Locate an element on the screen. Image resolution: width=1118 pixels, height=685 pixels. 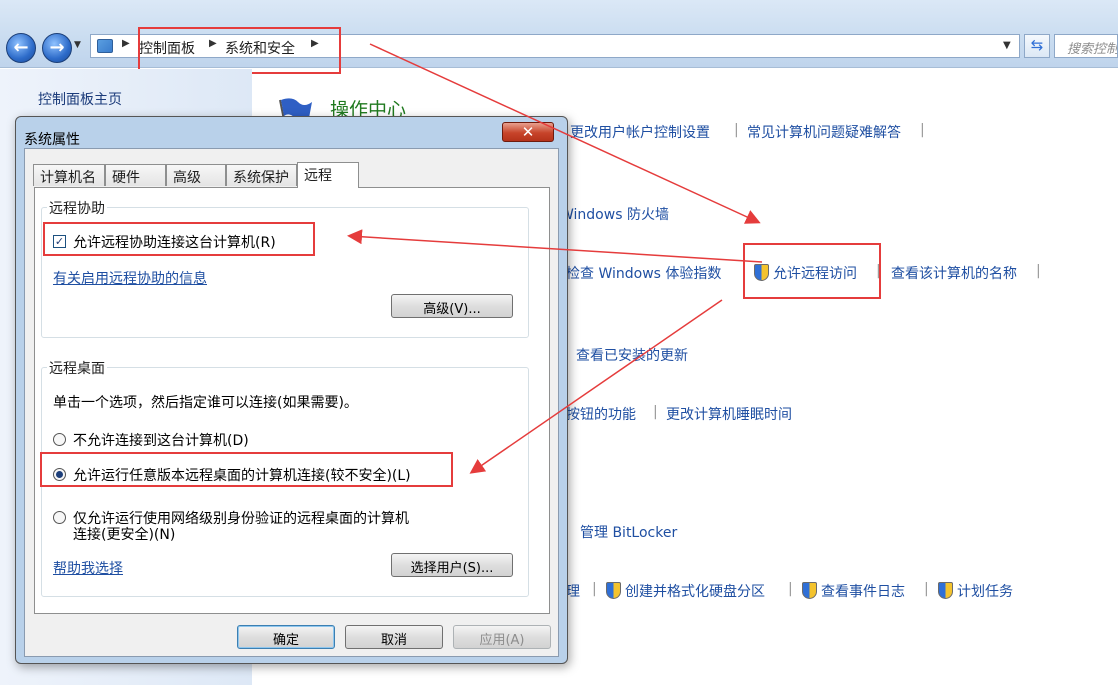
chevron-right-icon: ▶ is located at coordinates (126, 43).